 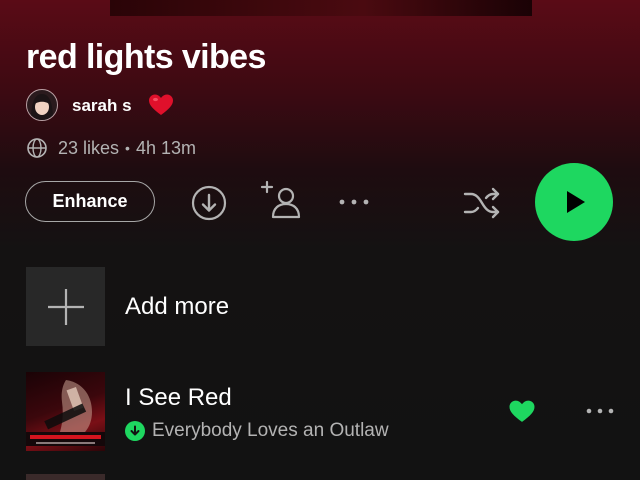 I want to click on add-collaborator-button, so click(x=282, y=201).